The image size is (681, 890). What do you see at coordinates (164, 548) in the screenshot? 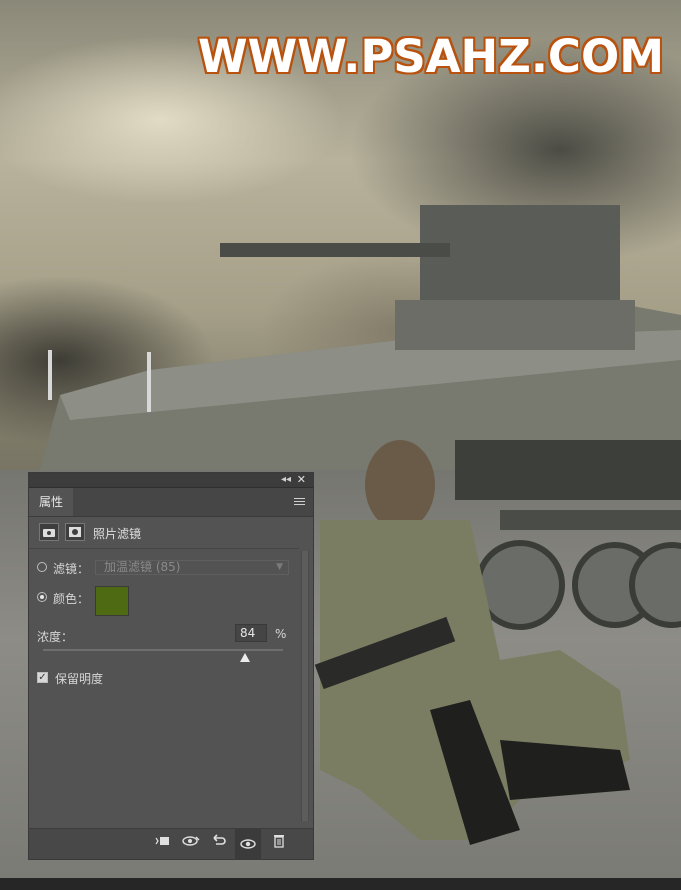
I see `divider` at bounding box center [164, 548].